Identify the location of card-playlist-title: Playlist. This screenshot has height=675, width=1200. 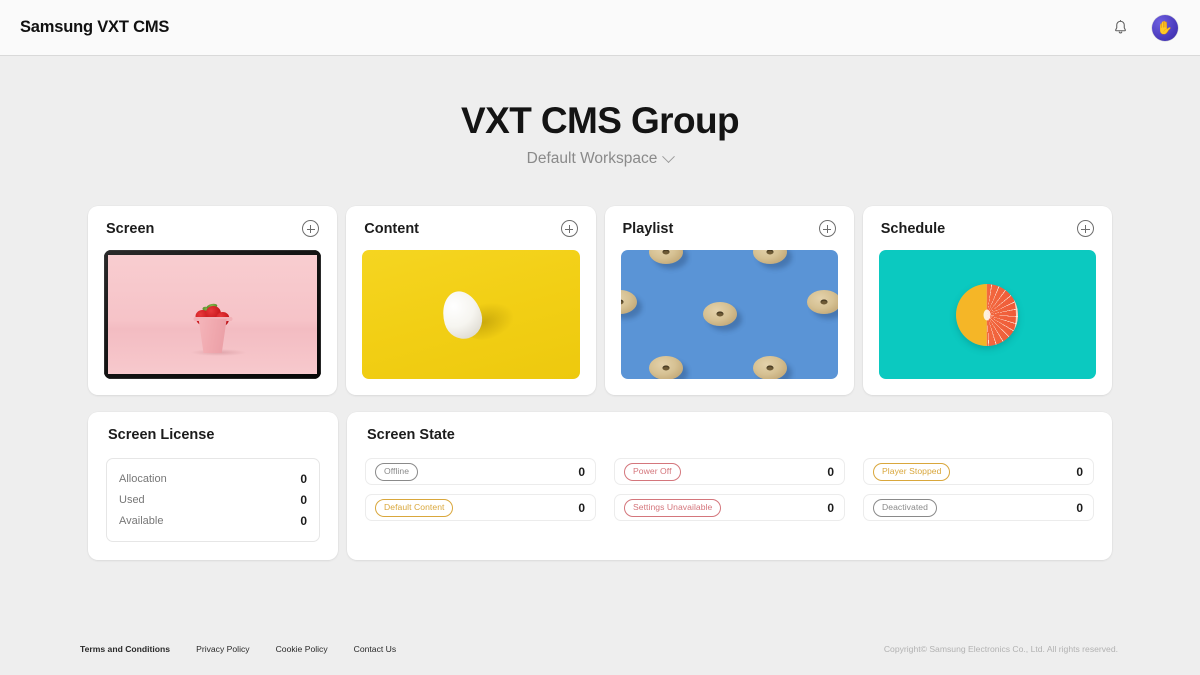
(648, 228).